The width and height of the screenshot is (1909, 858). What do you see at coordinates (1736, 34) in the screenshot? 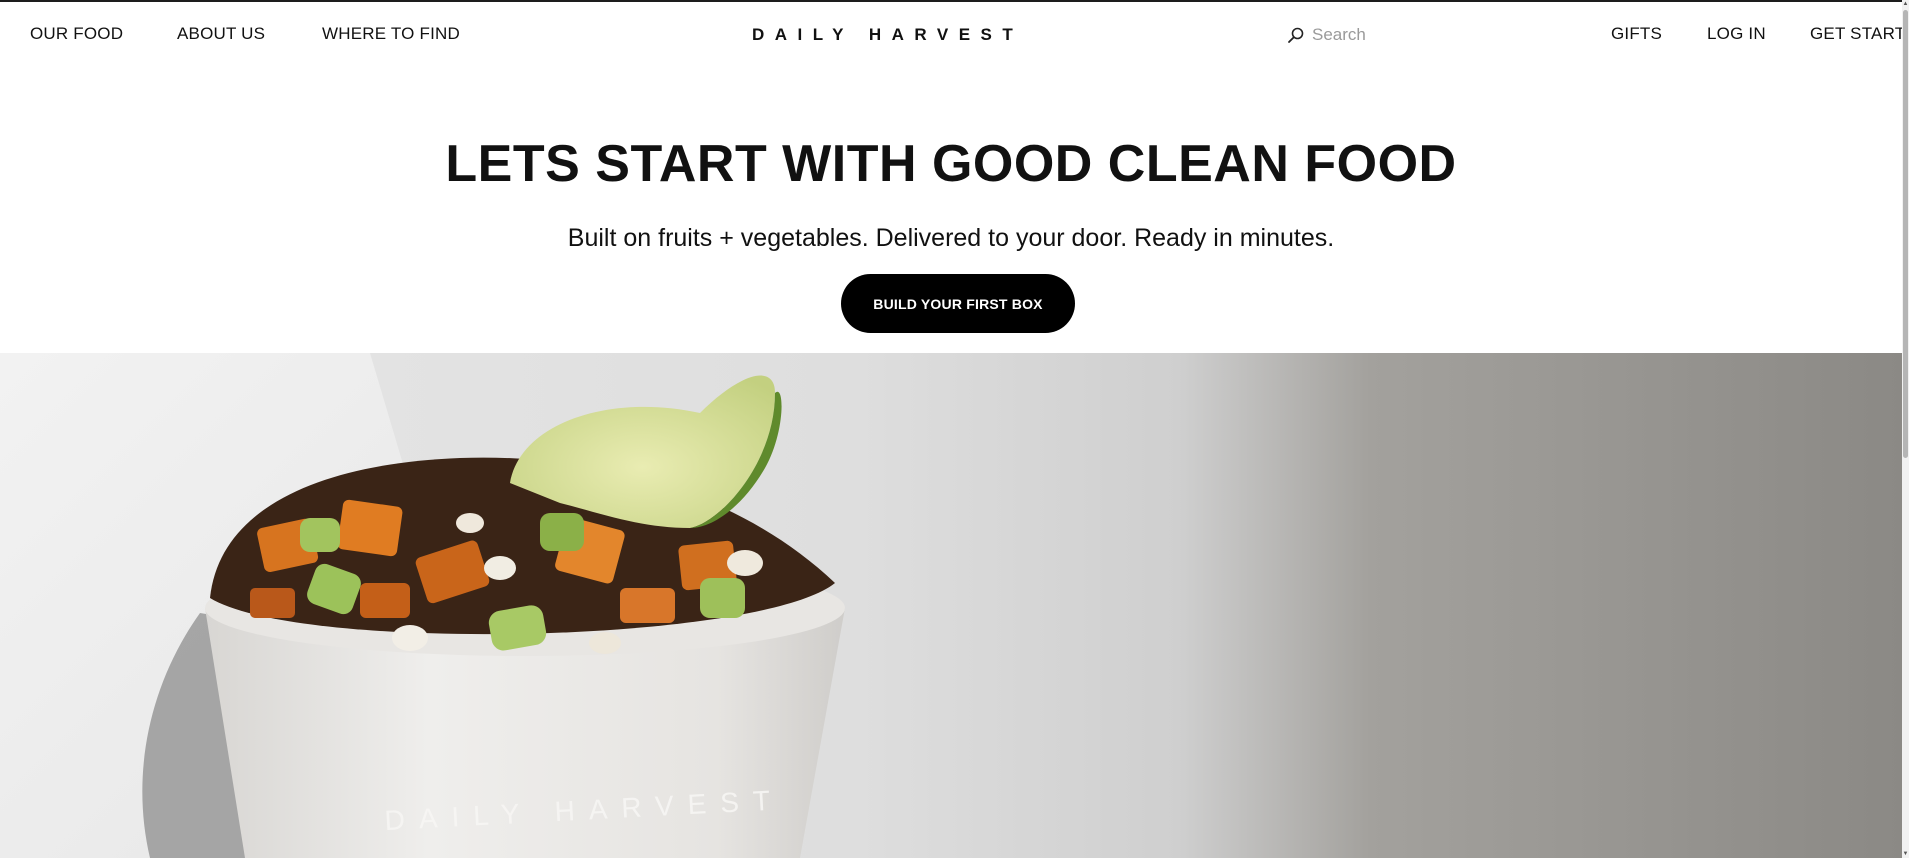
I see `nav-log-in: LOG IN` at bounding box center [1736, 34].